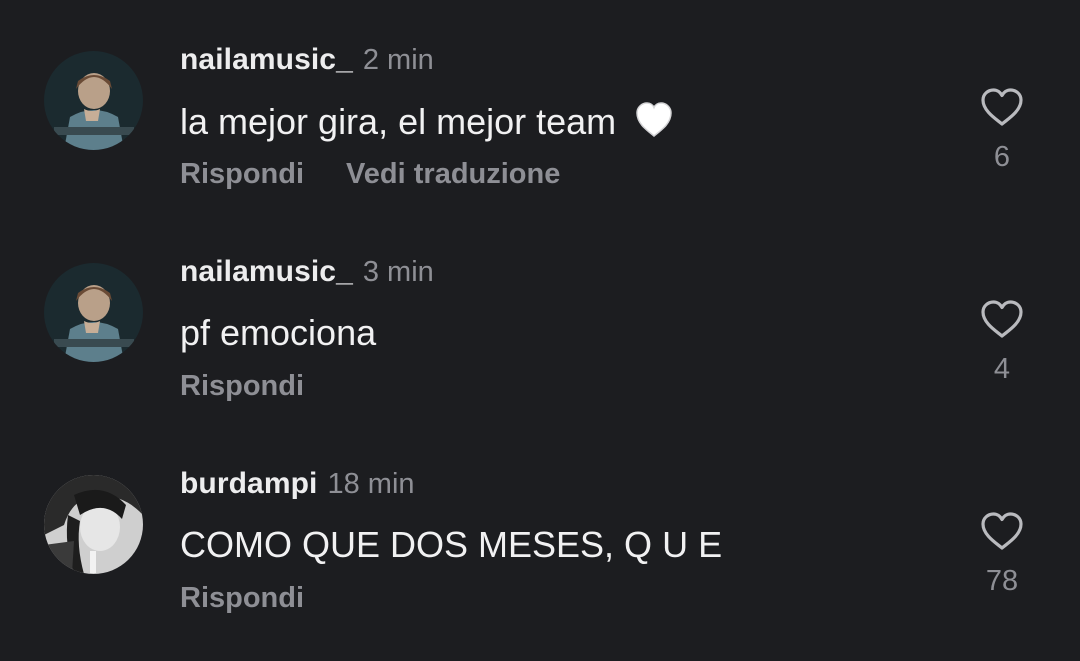 The width and height of the screenshot is (1080, 661). What do you see at coordinates (398, 272) in the screenshot?
I see `timestamp: 3 min` at bounding box center [398, 272].